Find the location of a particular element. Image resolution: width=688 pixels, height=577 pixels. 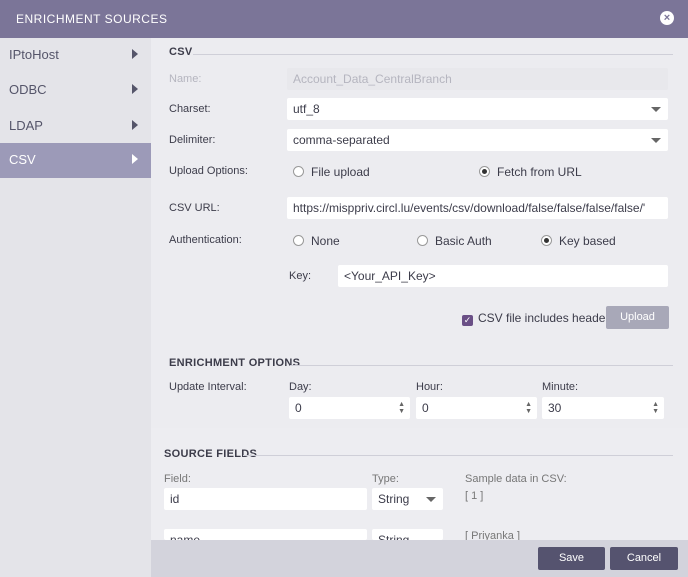

close-icon: × is located at coordinates (667, 18).